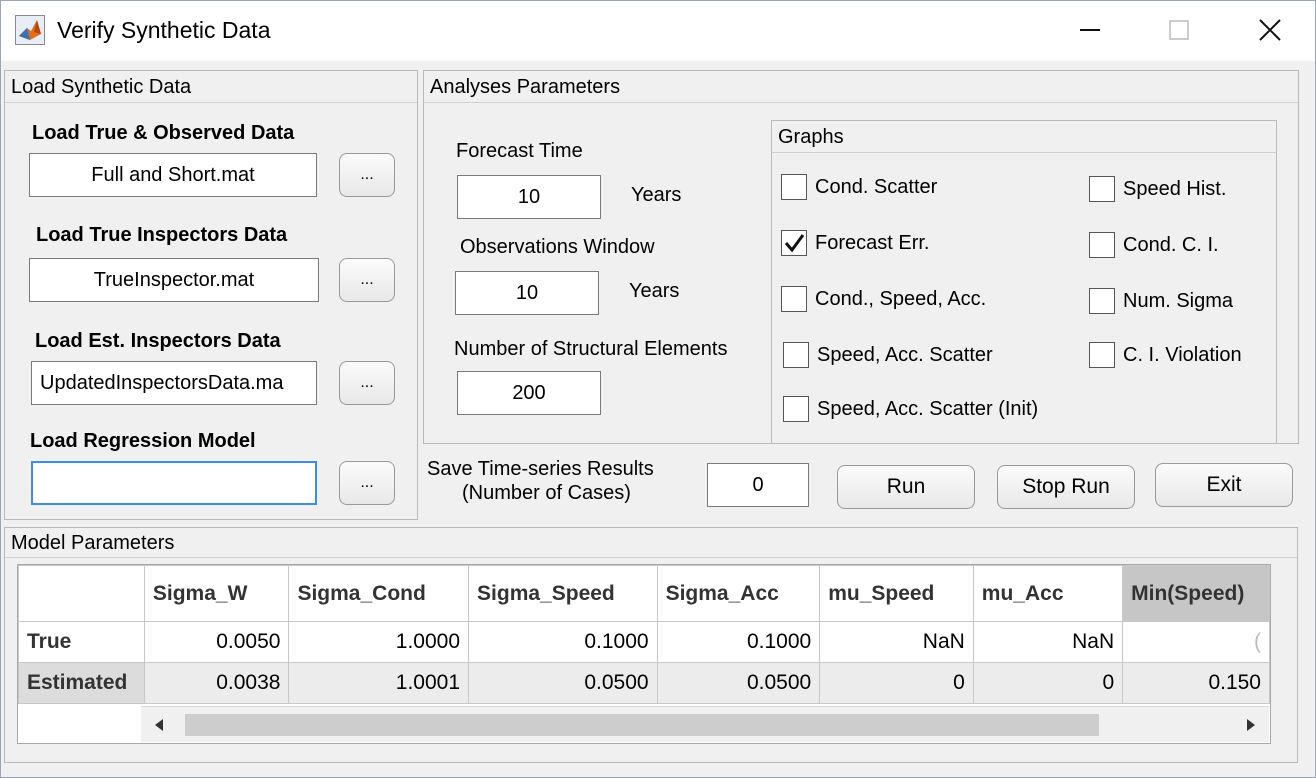 The image size is (1316, 778). I want to click on horizontal-scrollbar, so click(705, 724).